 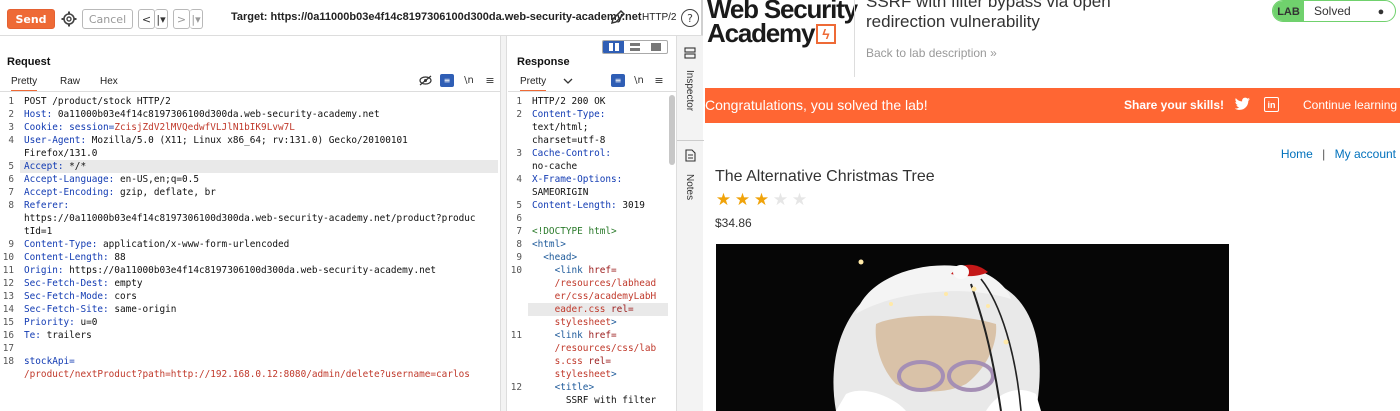 I want to click on code-line: /resources/css/lab, so click(x=594, y=348).